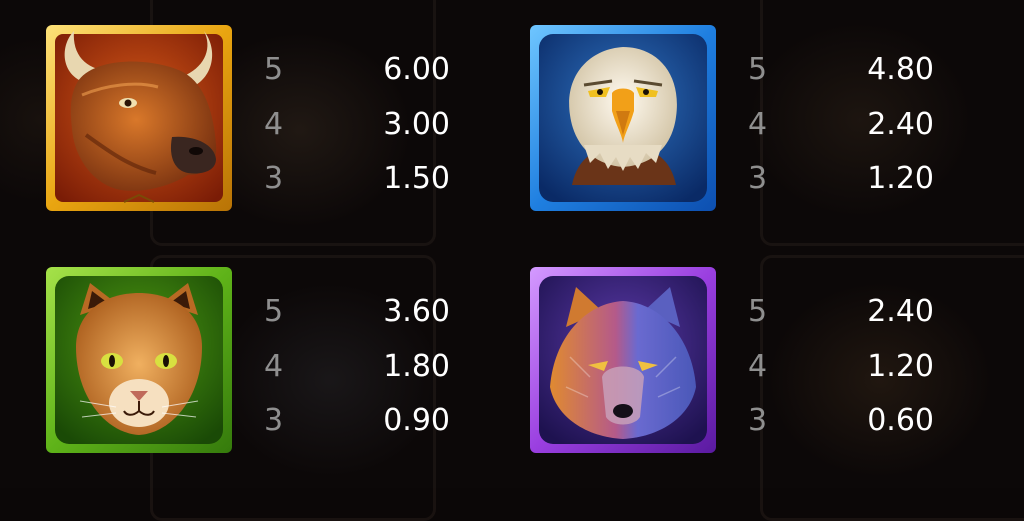 The height and width of the screenshot is (521, 1024). Describe the element at coordinates (416, 420) in the screenshot. I see `payout-value: 0.90` at that location.